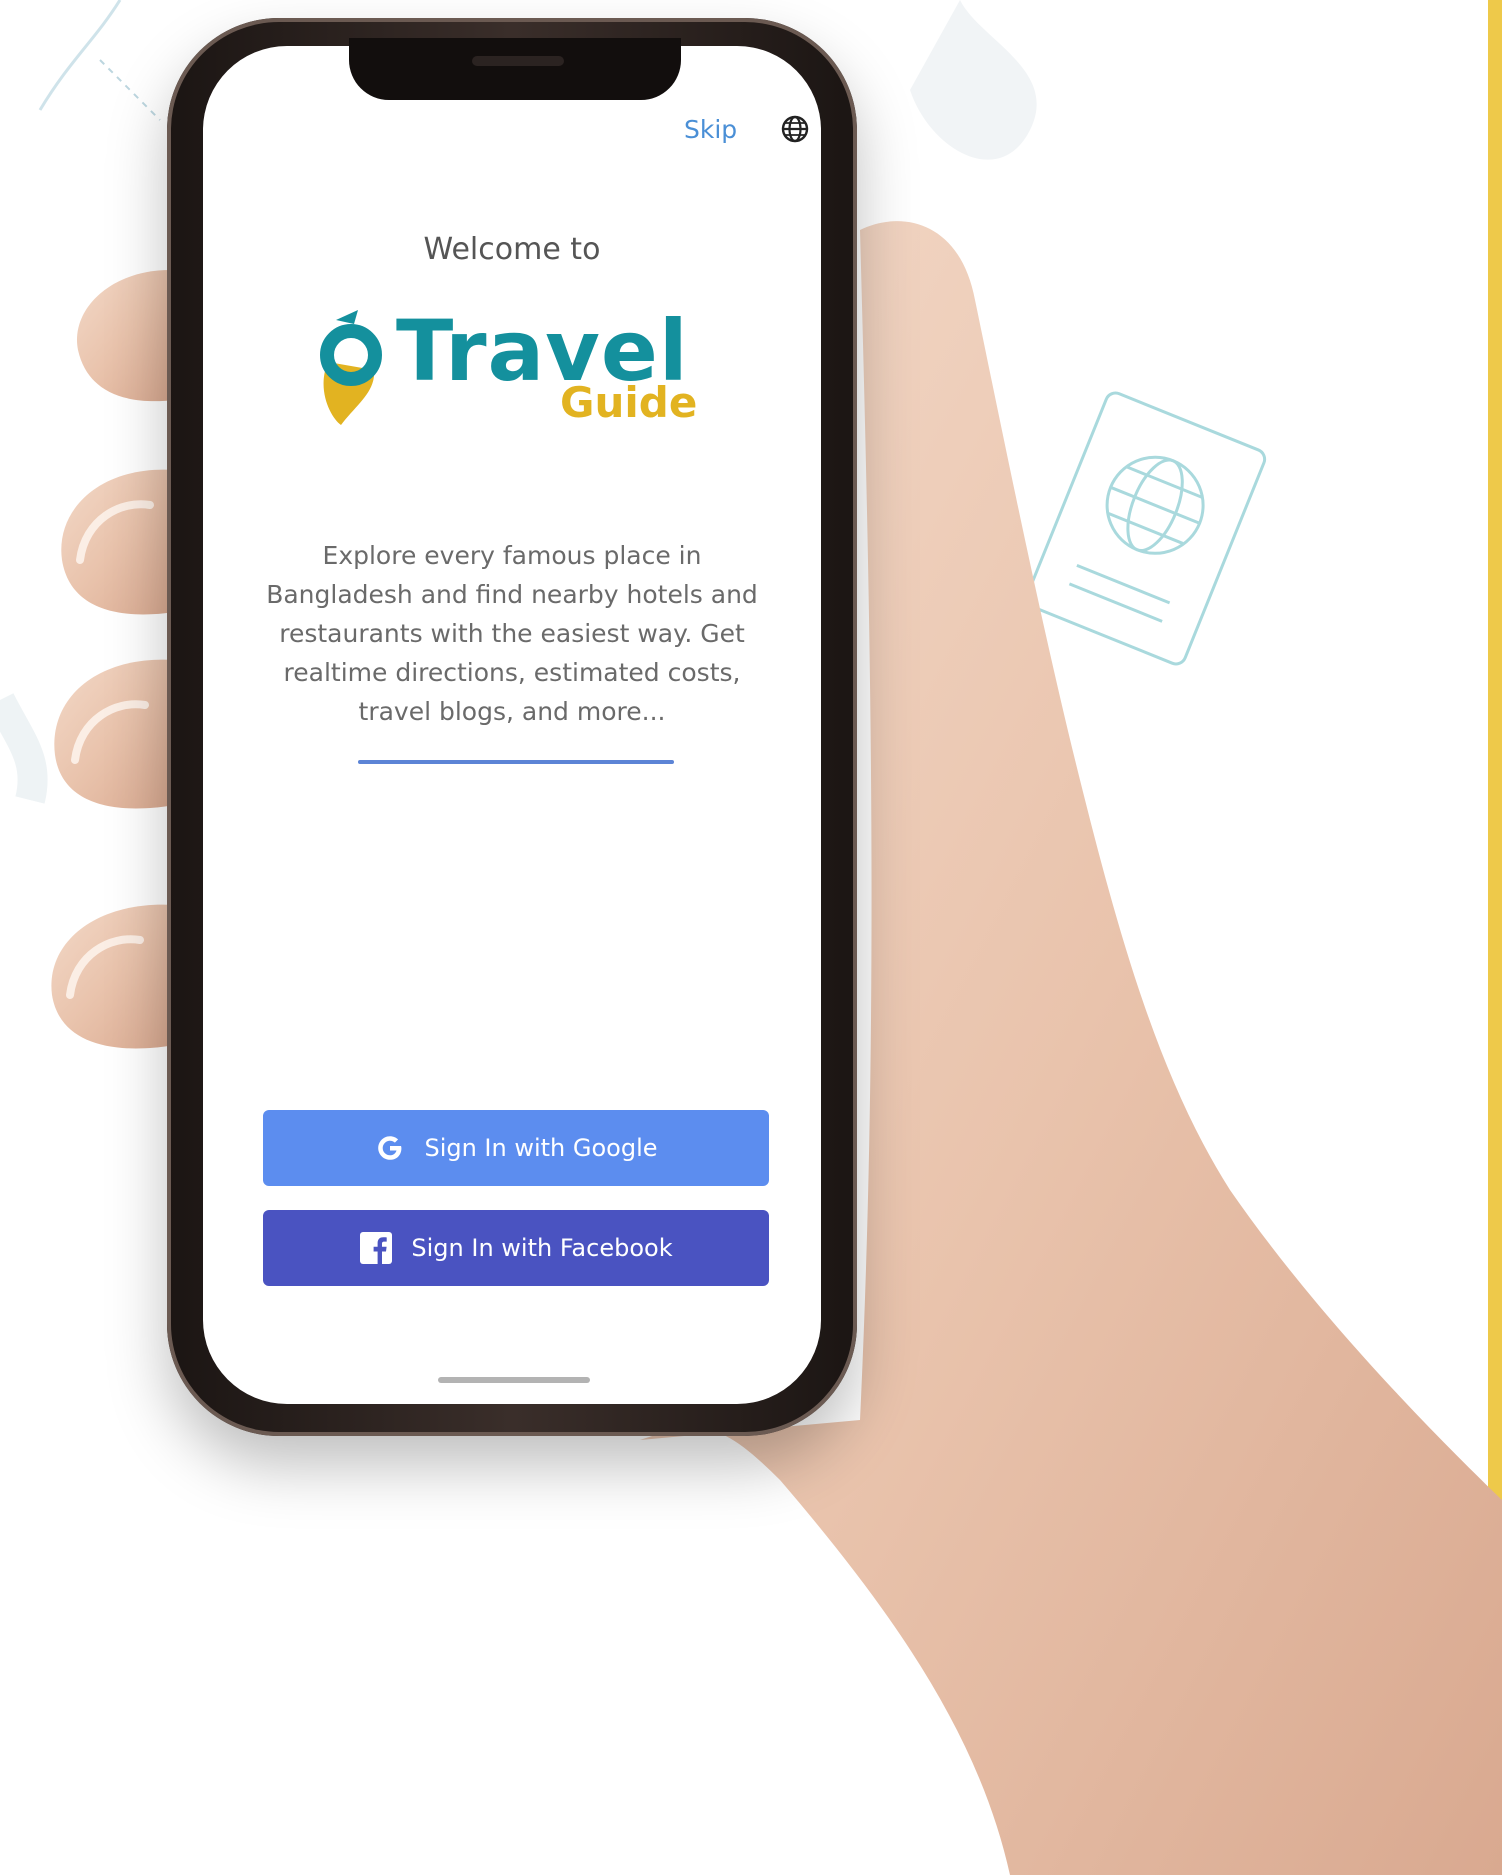 The image size is (1502, 1875). Describe the element at coordinates (376, 1248) in the screenshot. I see `facebook-icon` at that location.